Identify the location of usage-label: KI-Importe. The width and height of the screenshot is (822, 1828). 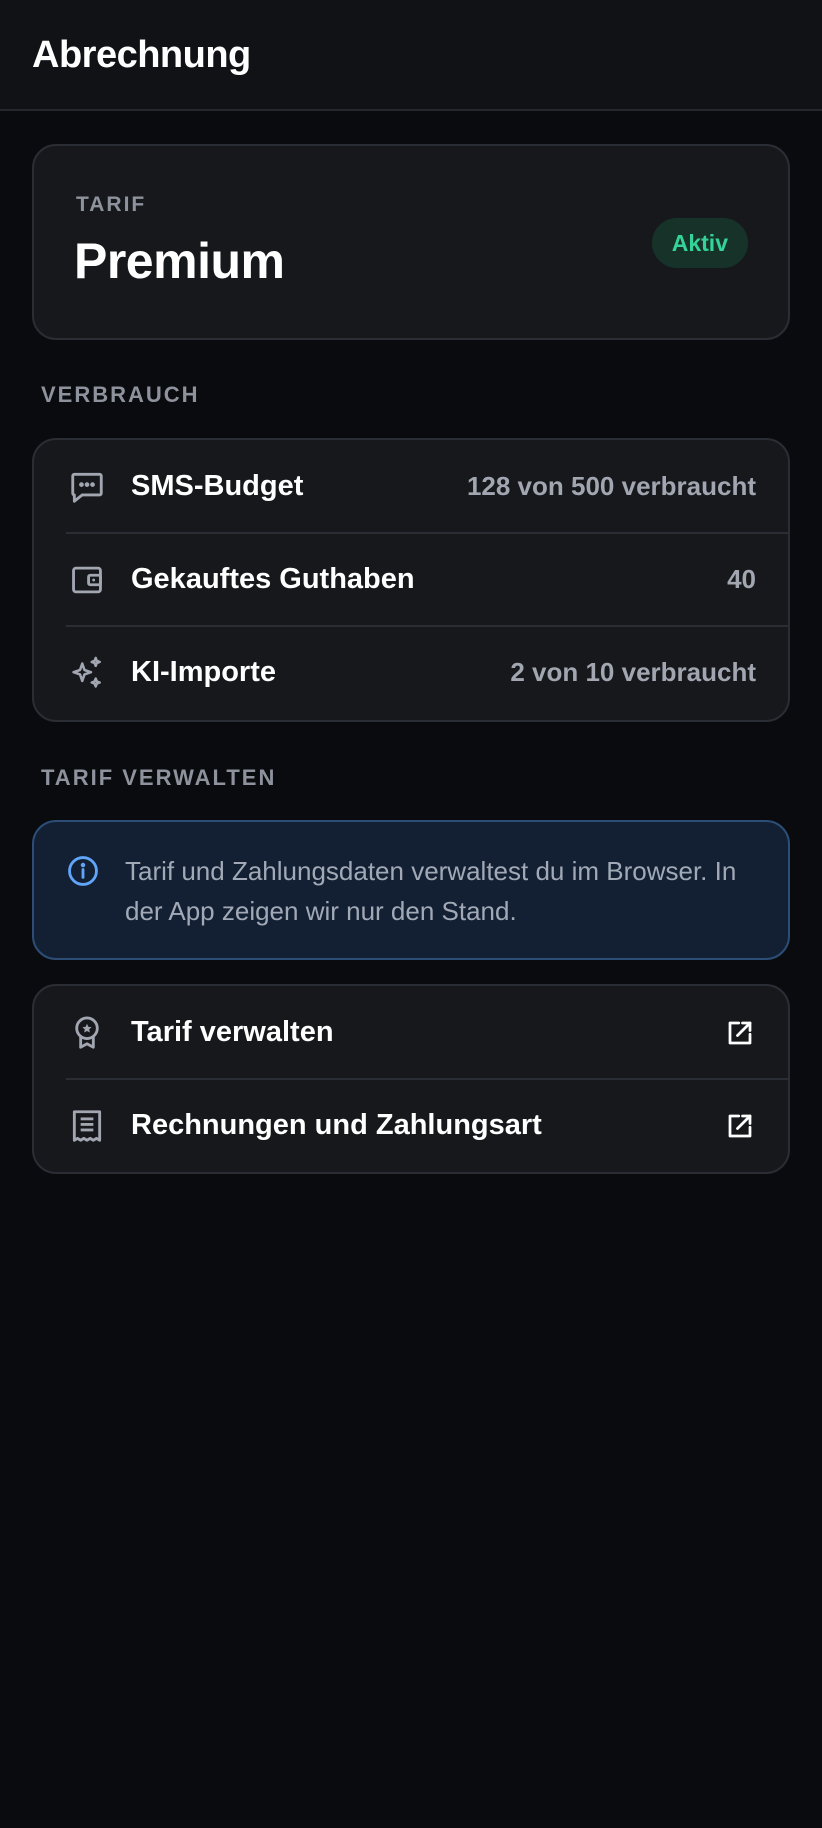
(203, 672).